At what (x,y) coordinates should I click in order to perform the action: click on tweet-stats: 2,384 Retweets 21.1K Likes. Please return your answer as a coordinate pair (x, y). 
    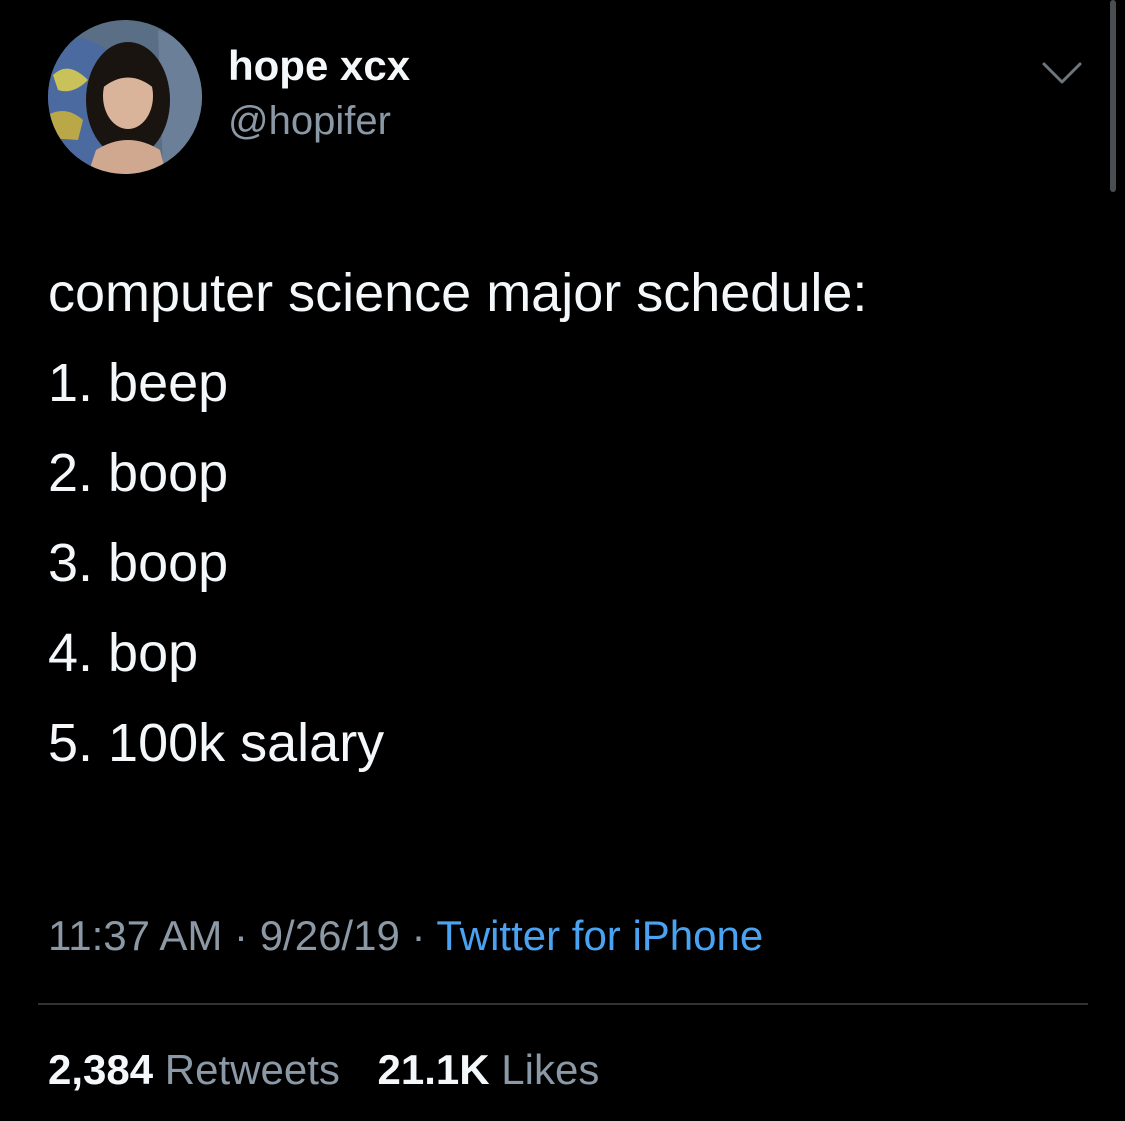
    Looking at the image, I should click on (336, 1070).